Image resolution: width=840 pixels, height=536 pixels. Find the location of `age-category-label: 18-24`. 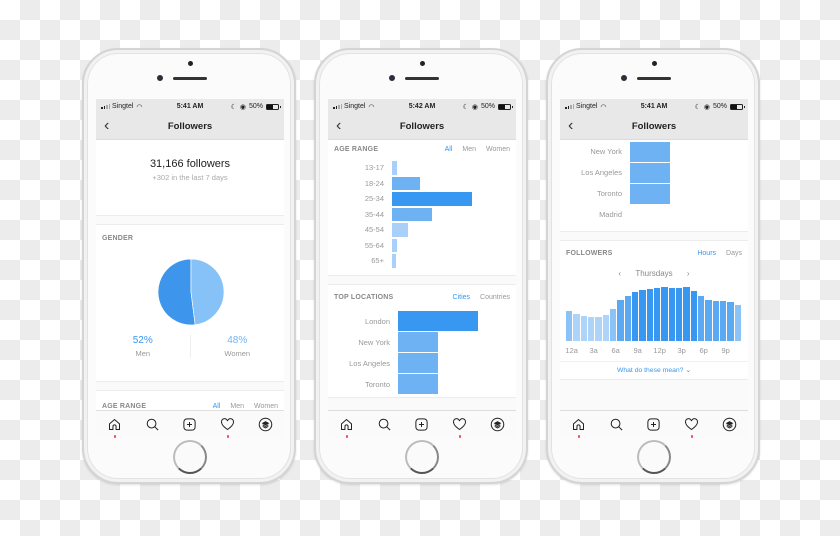

age-category-label: 18-24 is located at coordinates (374, 183).